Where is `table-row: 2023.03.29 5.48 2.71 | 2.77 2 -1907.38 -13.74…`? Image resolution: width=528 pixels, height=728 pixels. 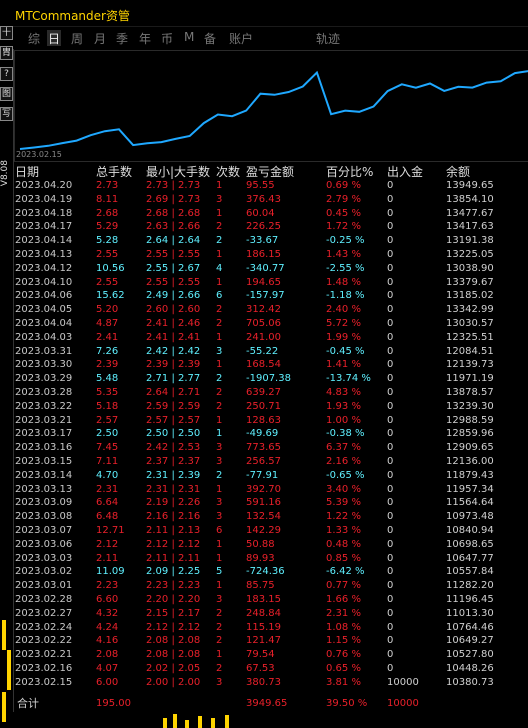 table-row: 2023.03.29 5.48 2.71 | 2.77 2 -1907.38 -13.74… is located at coordinates (270, 379).